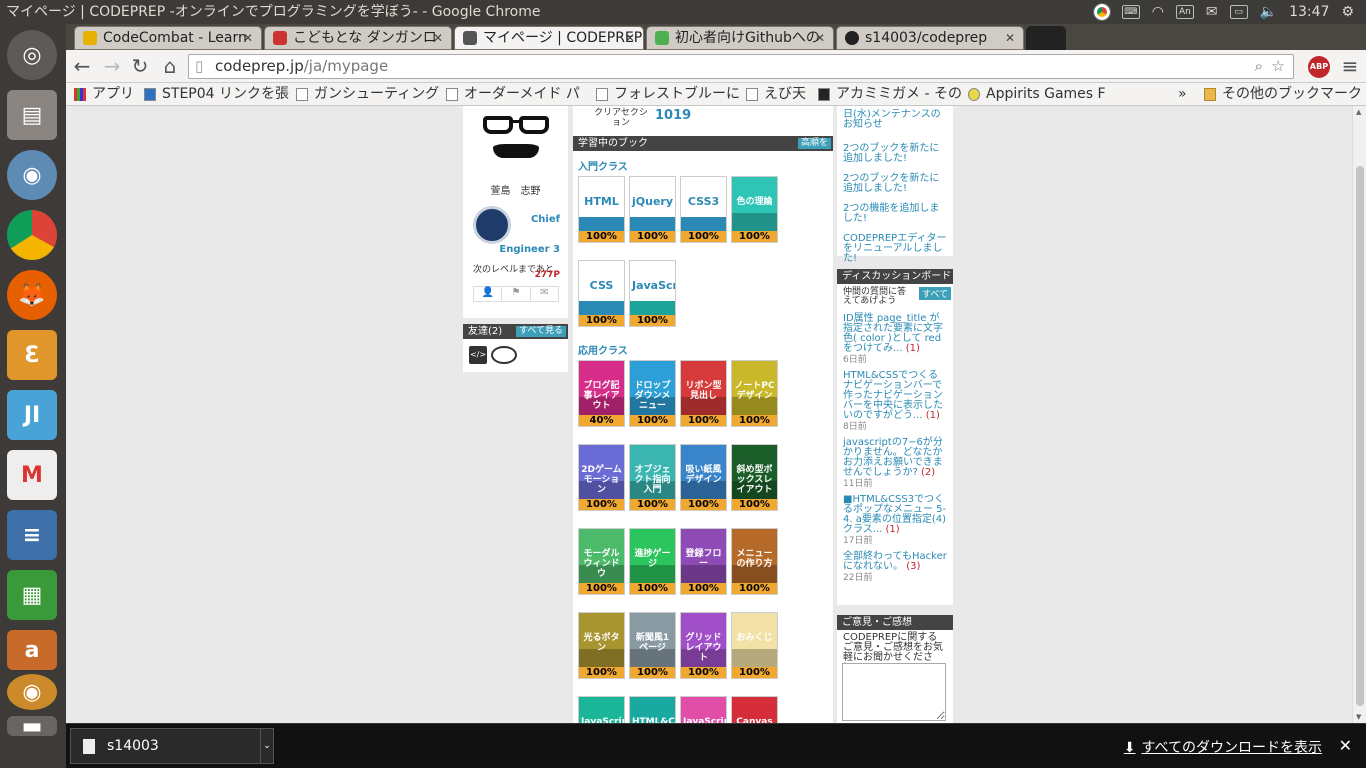  What do you see at coordinates (32, 355) in the screenshot?
I see `eclipse-icon: Ɛ` at bounding box center [32, 355].